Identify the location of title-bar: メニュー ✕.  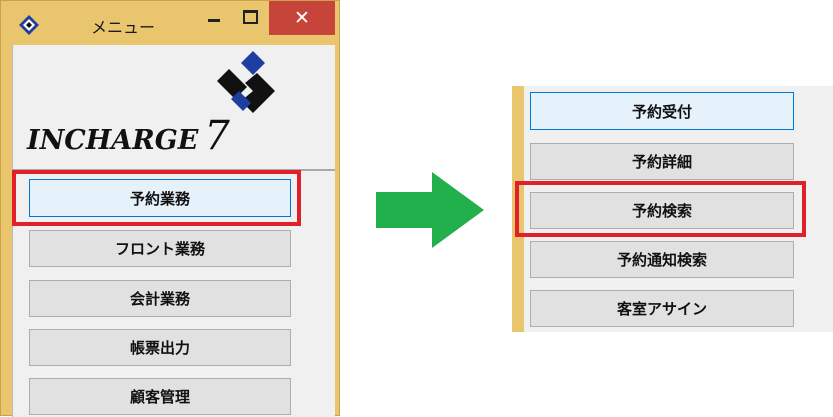
(170, 23).